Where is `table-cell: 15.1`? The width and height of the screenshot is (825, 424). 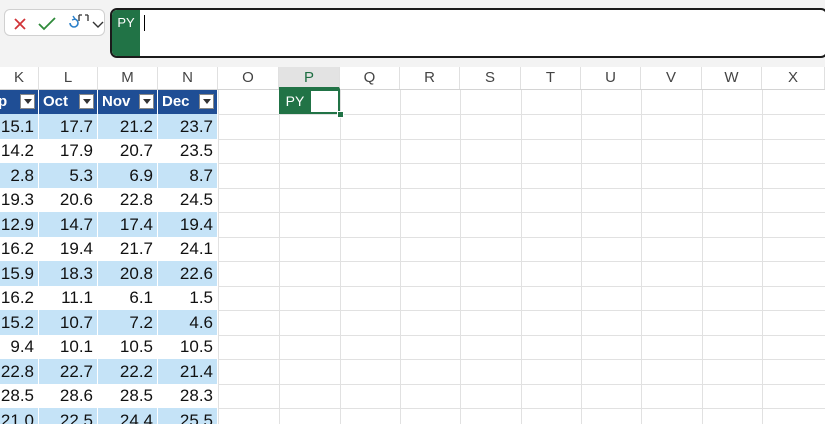 table-cell: 15.1 is located at coordinates (19, 126).